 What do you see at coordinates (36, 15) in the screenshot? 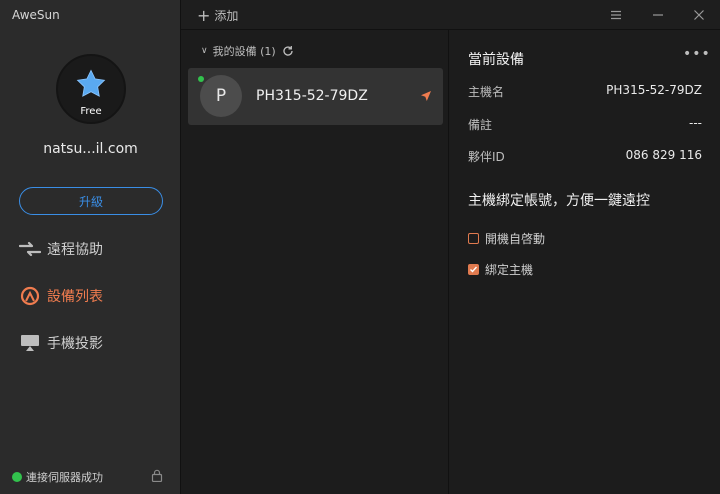
I see `app-title: AweSun` at bounding box center [36, 15].